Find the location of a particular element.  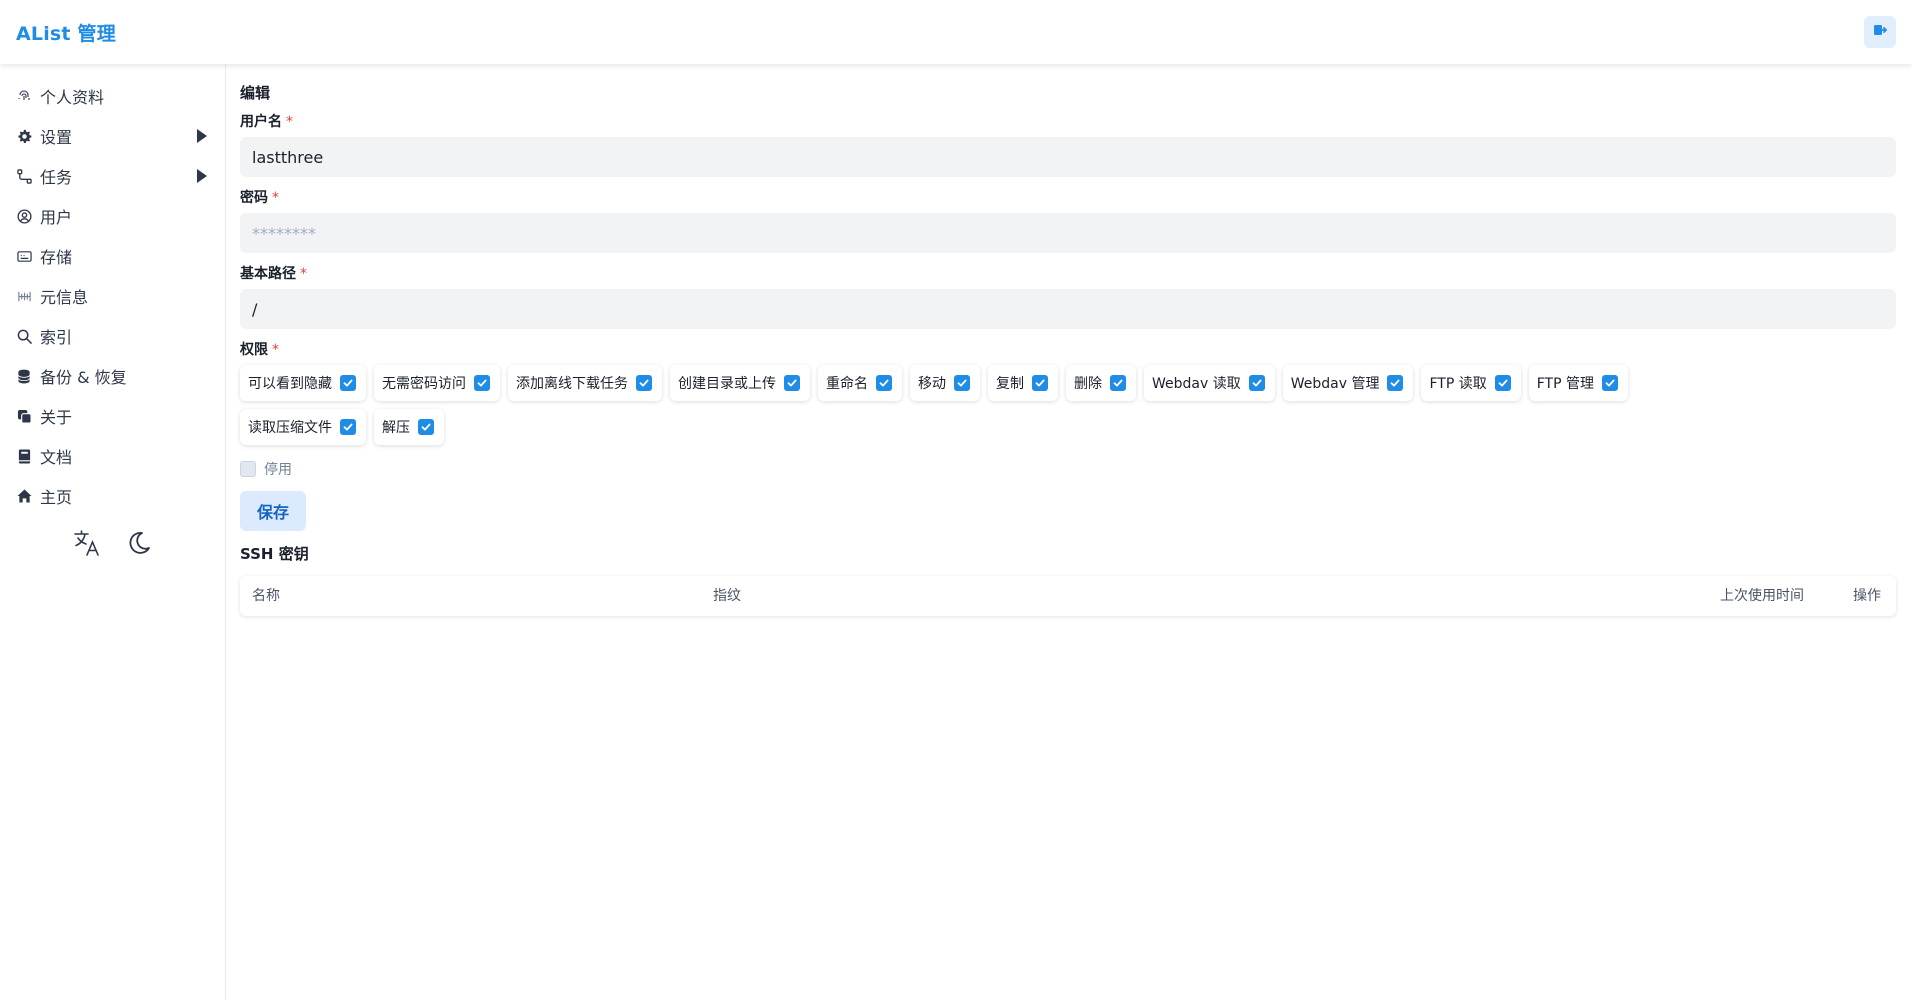

logout-icon is located at coordinates (1880, 32).